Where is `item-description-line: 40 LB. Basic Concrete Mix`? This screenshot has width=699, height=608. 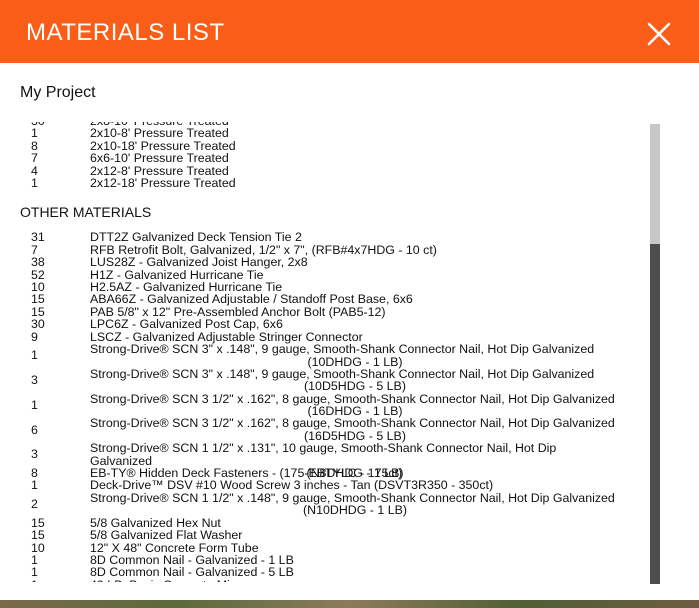
item-description-line: 40 LB. Basic Concrete Mix is located at coordinates (163, 580).